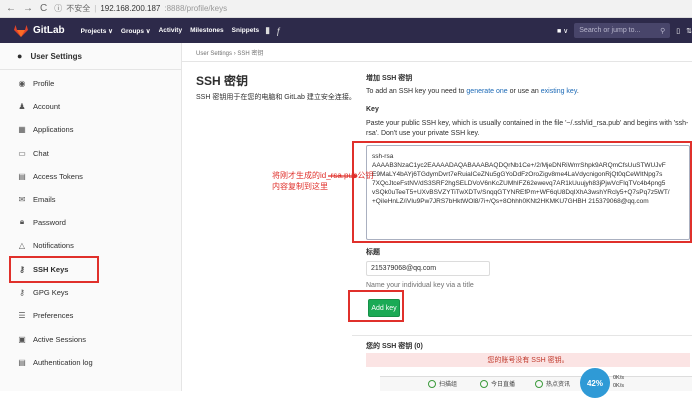 The height and width of the screenshot is (398, 692). I want to click on sidebar-item-access-tokens: ▤ Access Tokens, so click(91, 176).